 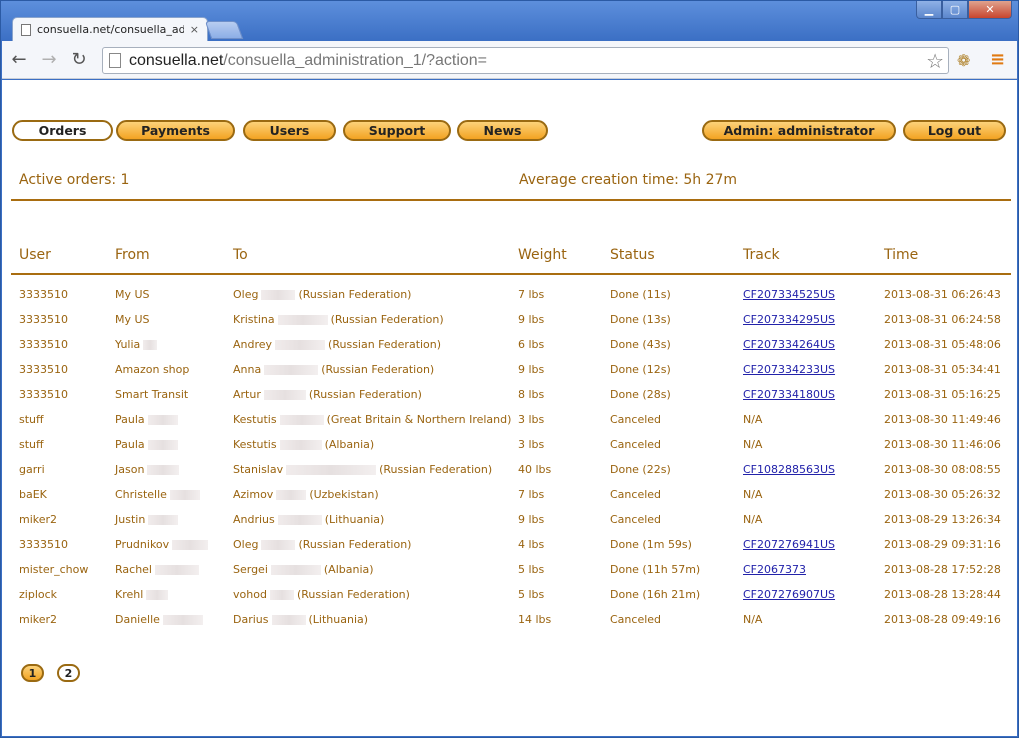 I want to click on cell-time: 2013-08-31 05:48:06, so click(x=942, y=344).